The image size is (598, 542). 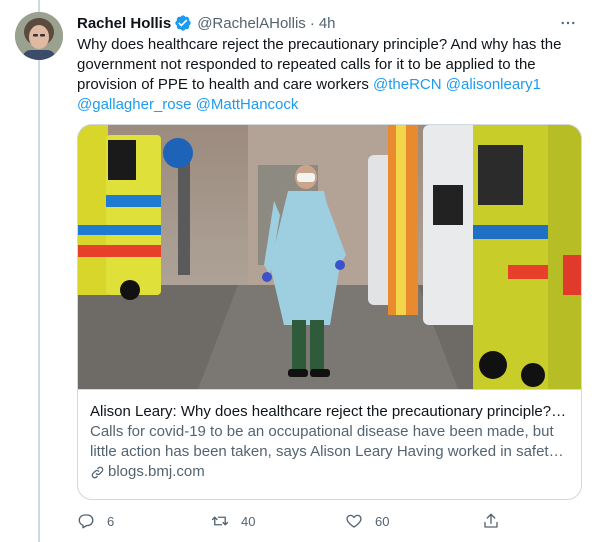 What do you see at coordinates (220, 521) in the screenshot?
I see `retweet-icon` at bounding box center [220, 521].